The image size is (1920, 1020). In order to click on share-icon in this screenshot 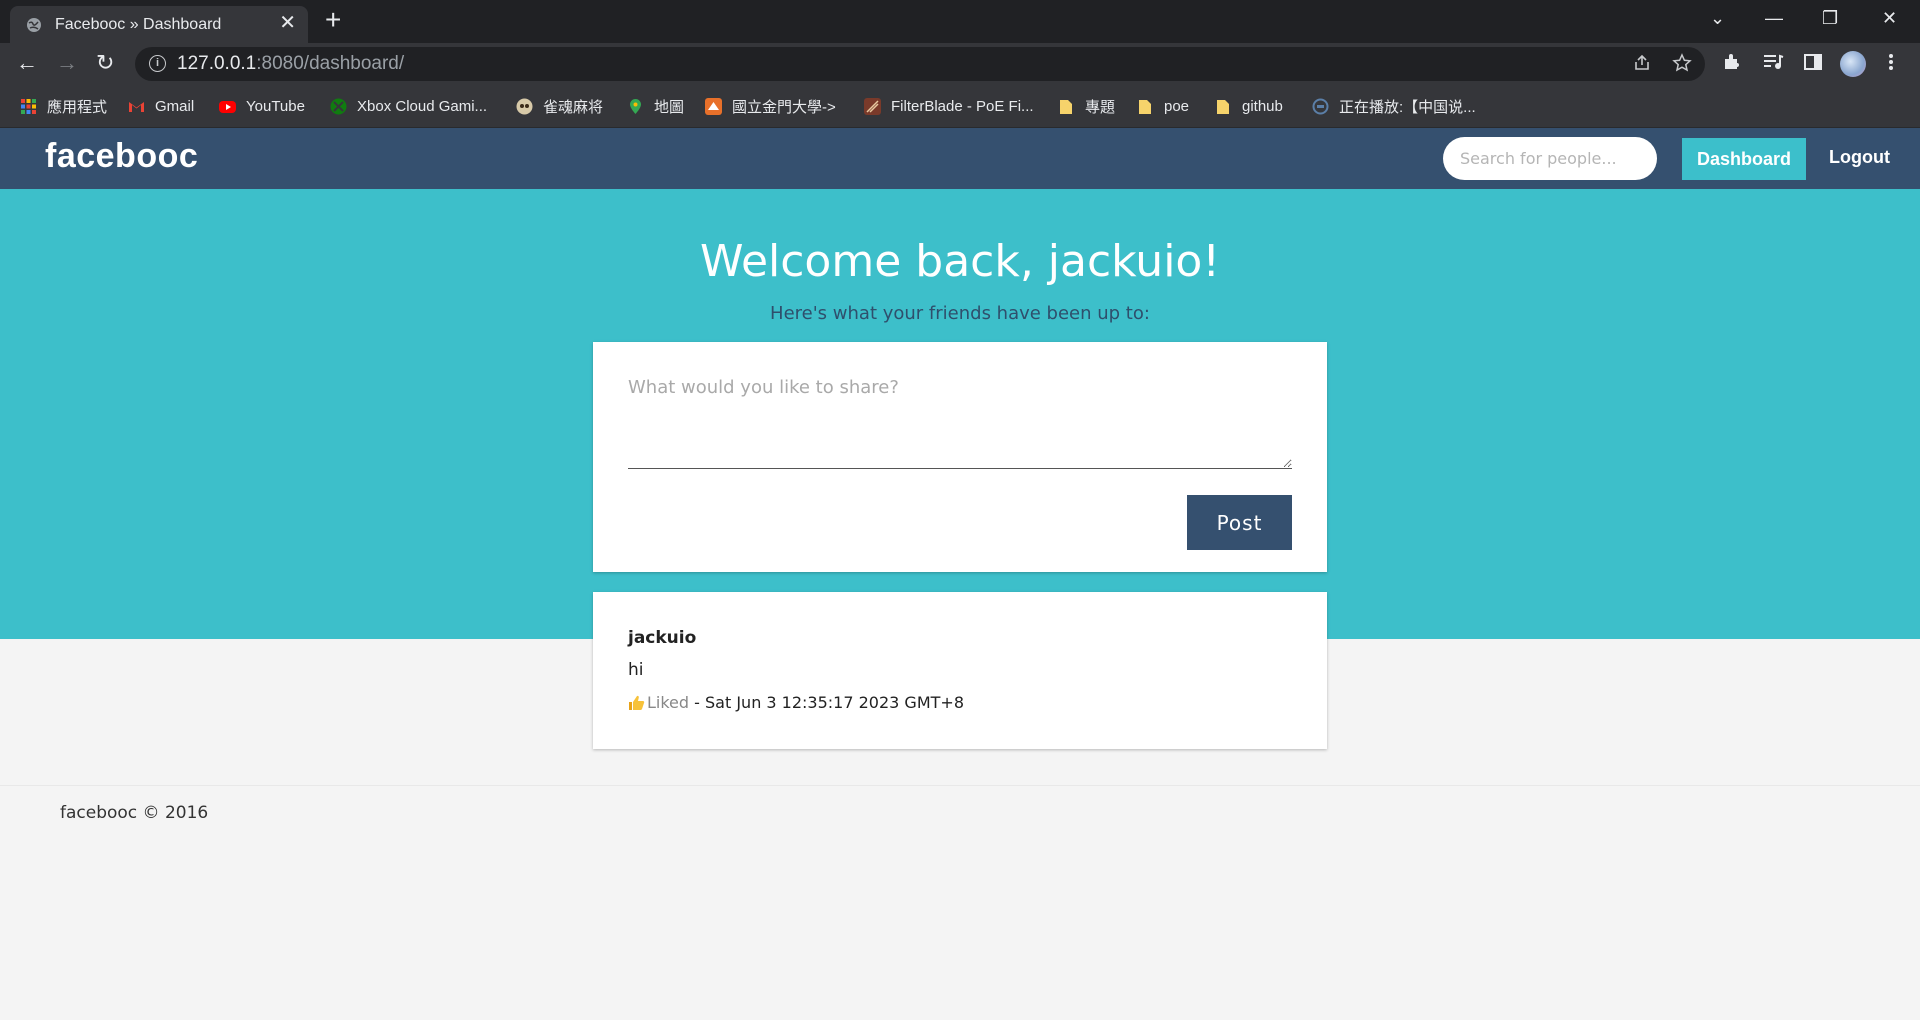, I will do `click(1642, 63)`.